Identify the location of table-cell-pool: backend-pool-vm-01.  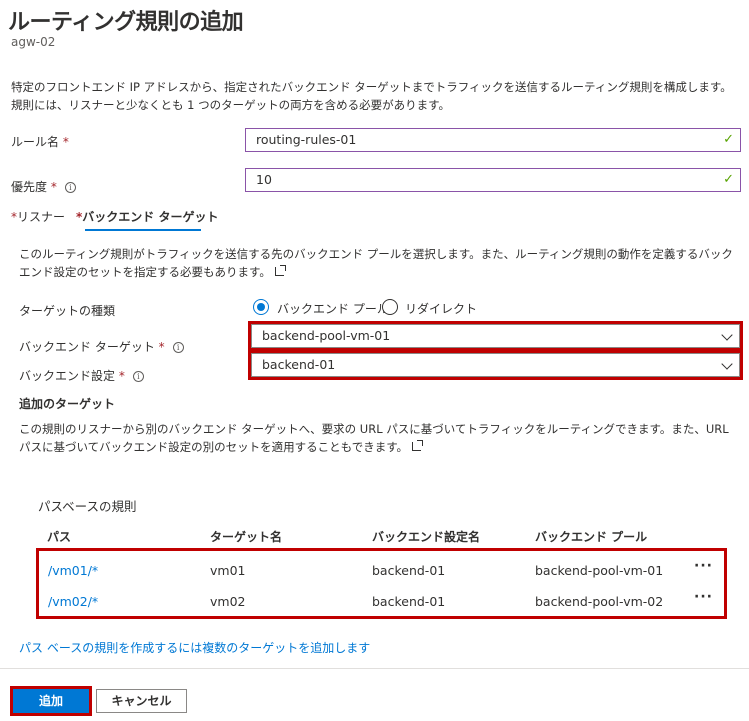
(599, 570).